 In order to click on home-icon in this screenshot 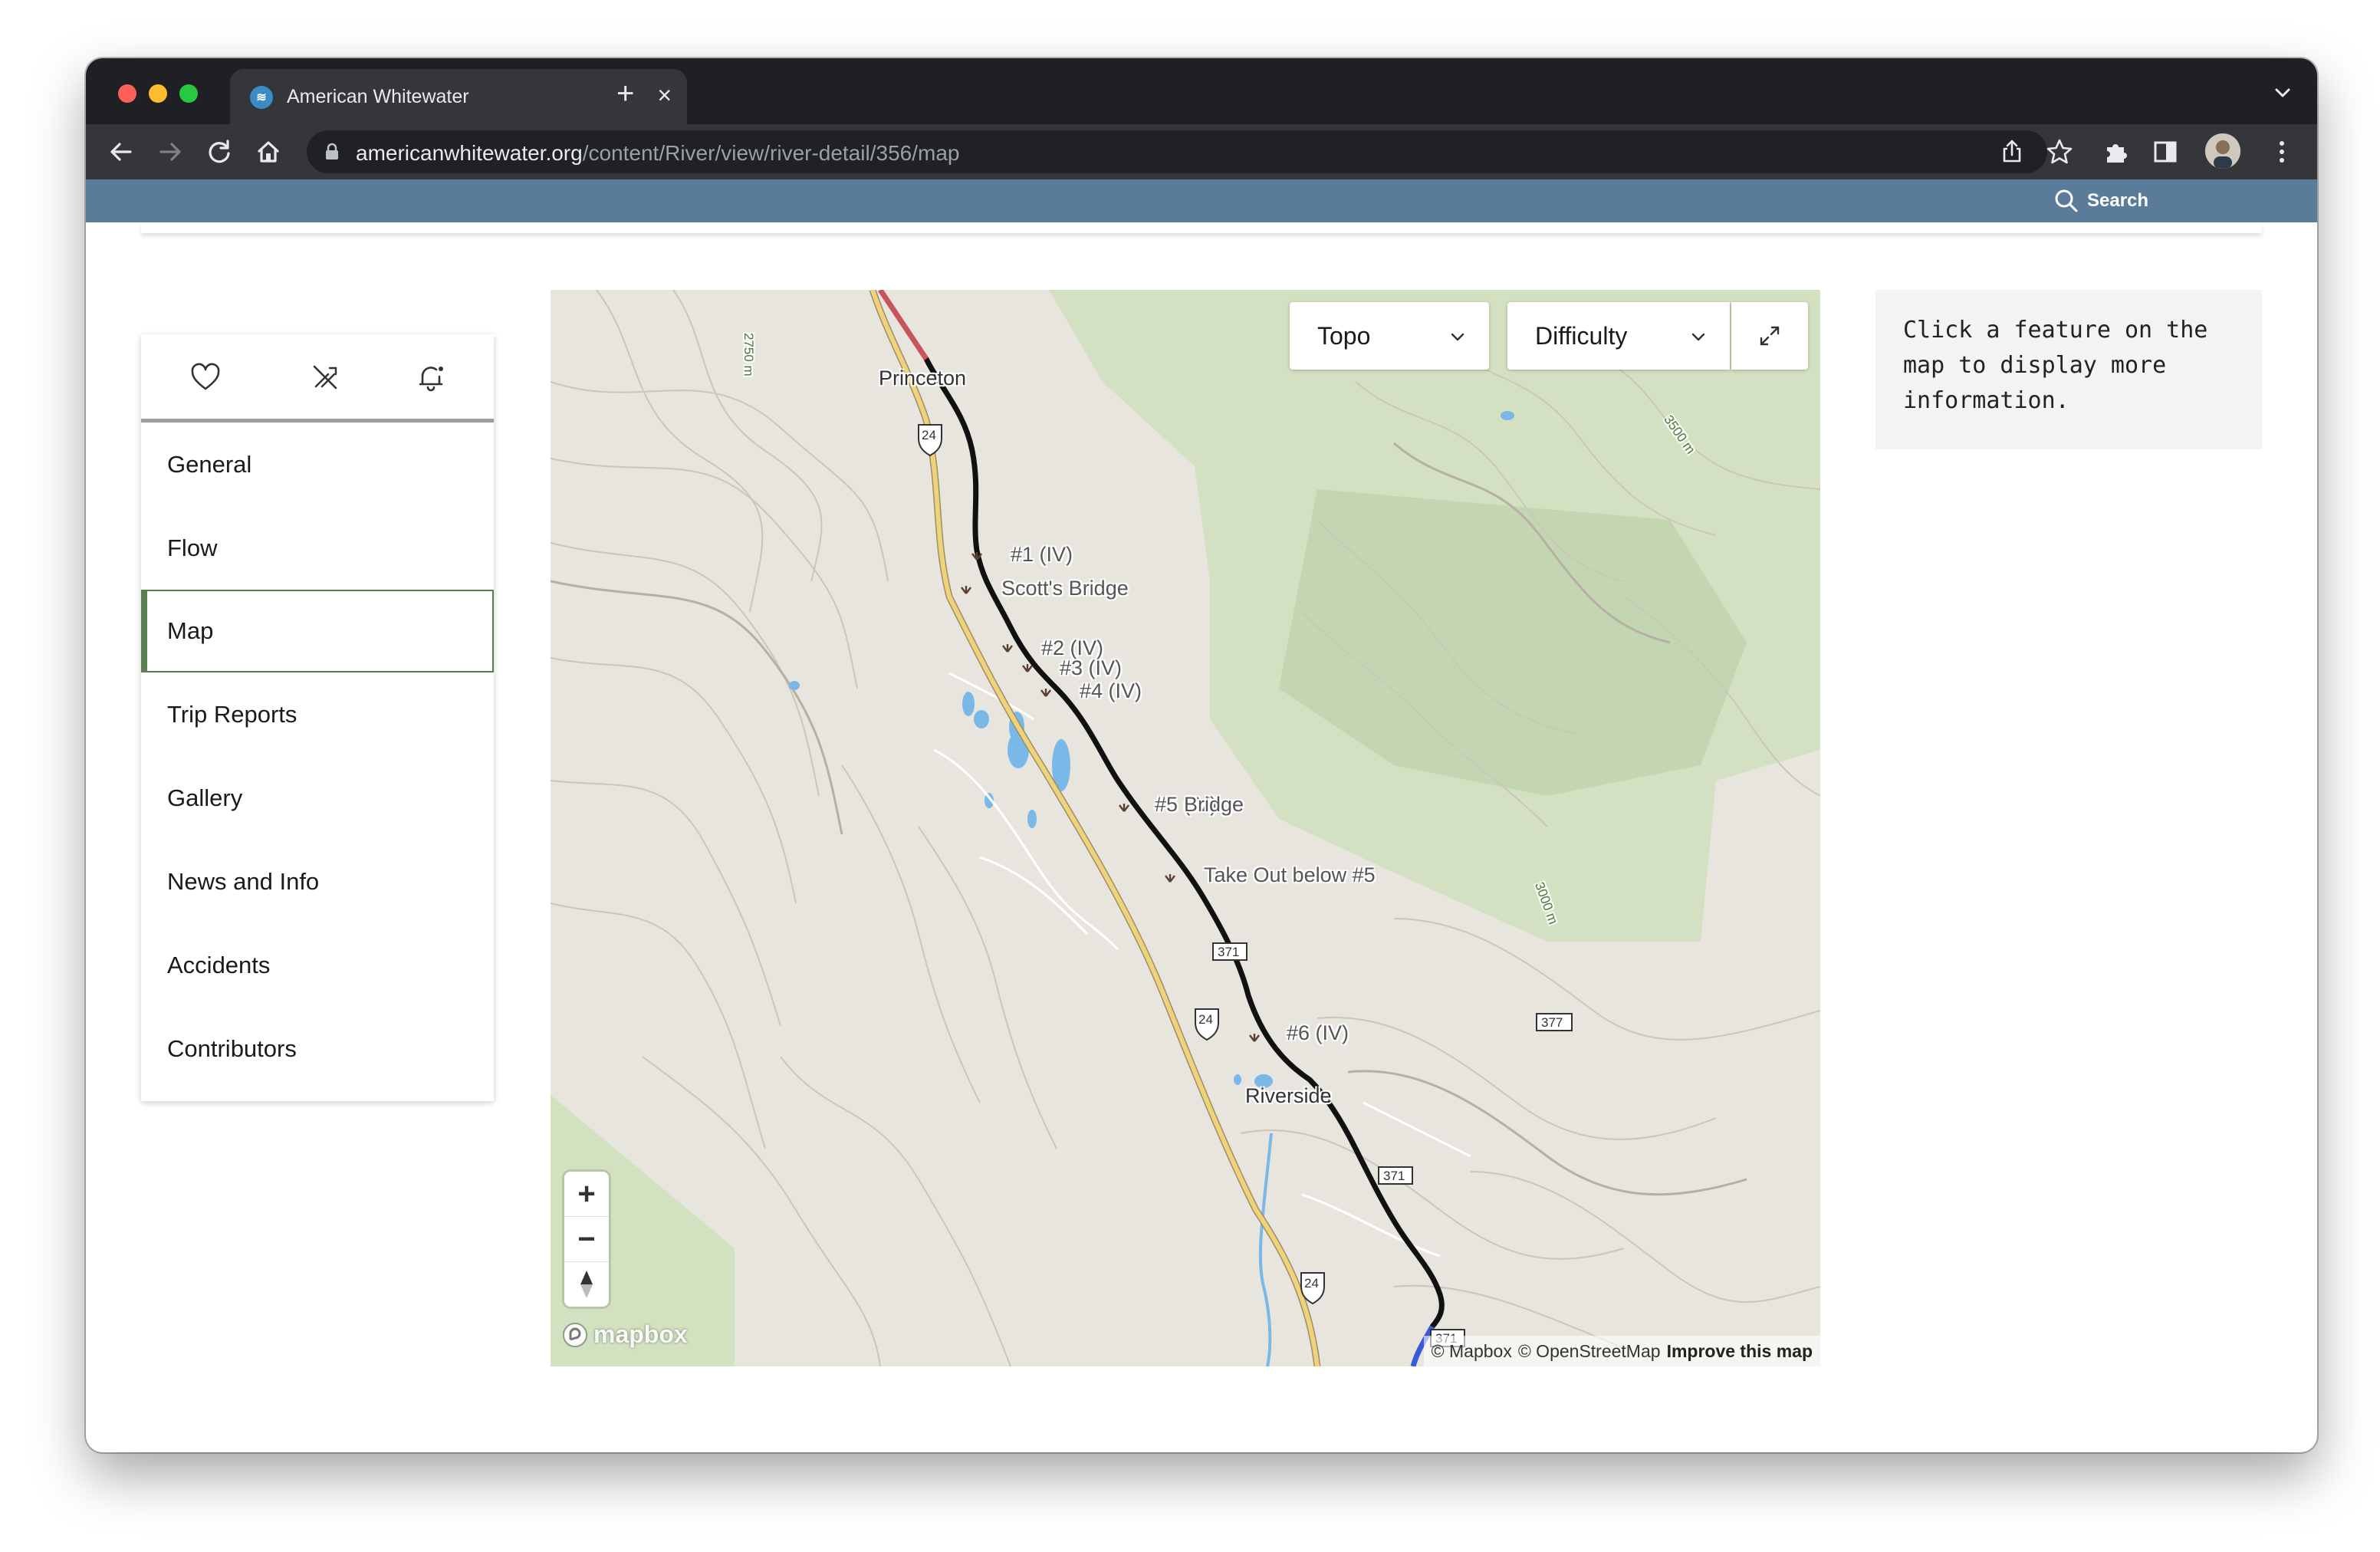, I will do `click(268, 151)`.